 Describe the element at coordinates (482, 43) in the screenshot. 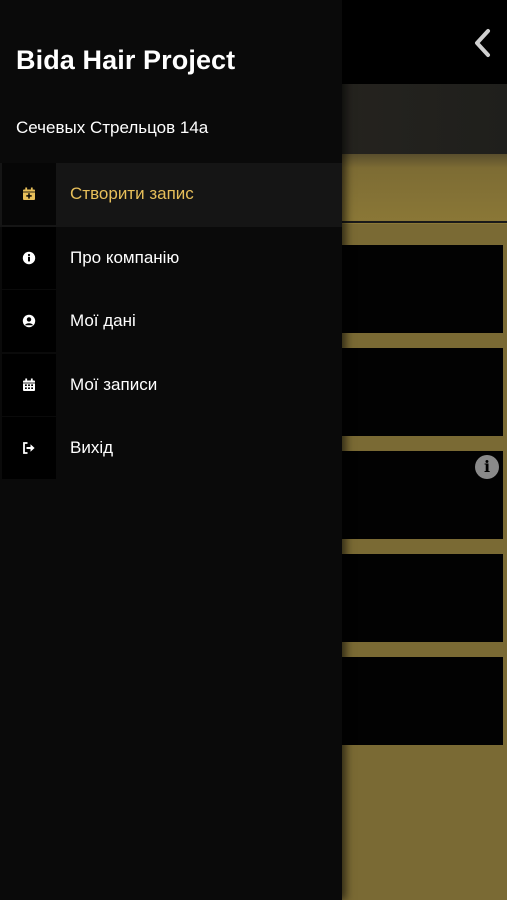

I see `chevron-left-icon` at that location.